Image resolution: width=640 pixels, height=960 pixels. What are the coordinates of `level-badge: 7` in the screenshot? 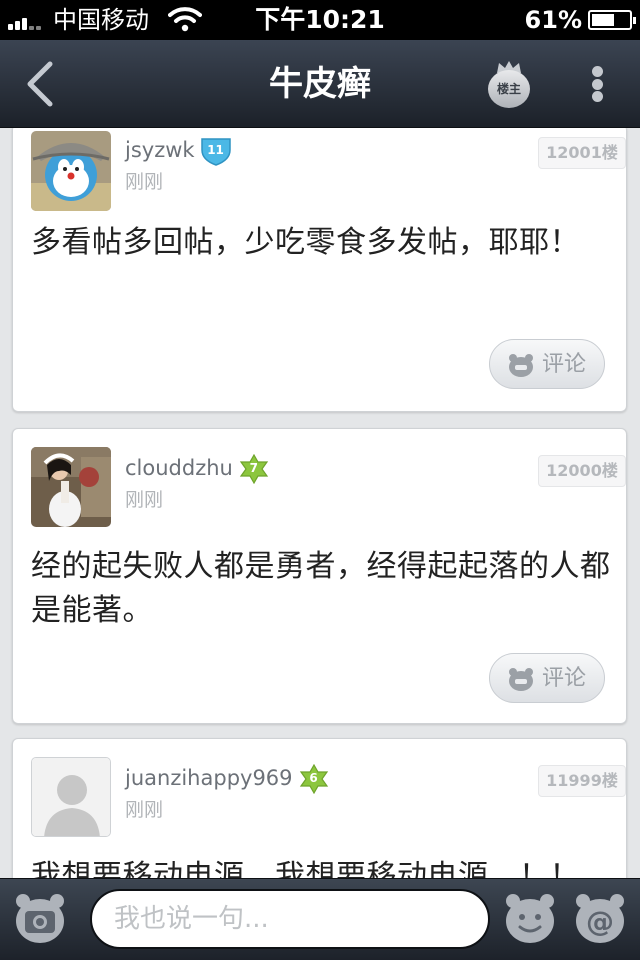 It's located at (254, 469).